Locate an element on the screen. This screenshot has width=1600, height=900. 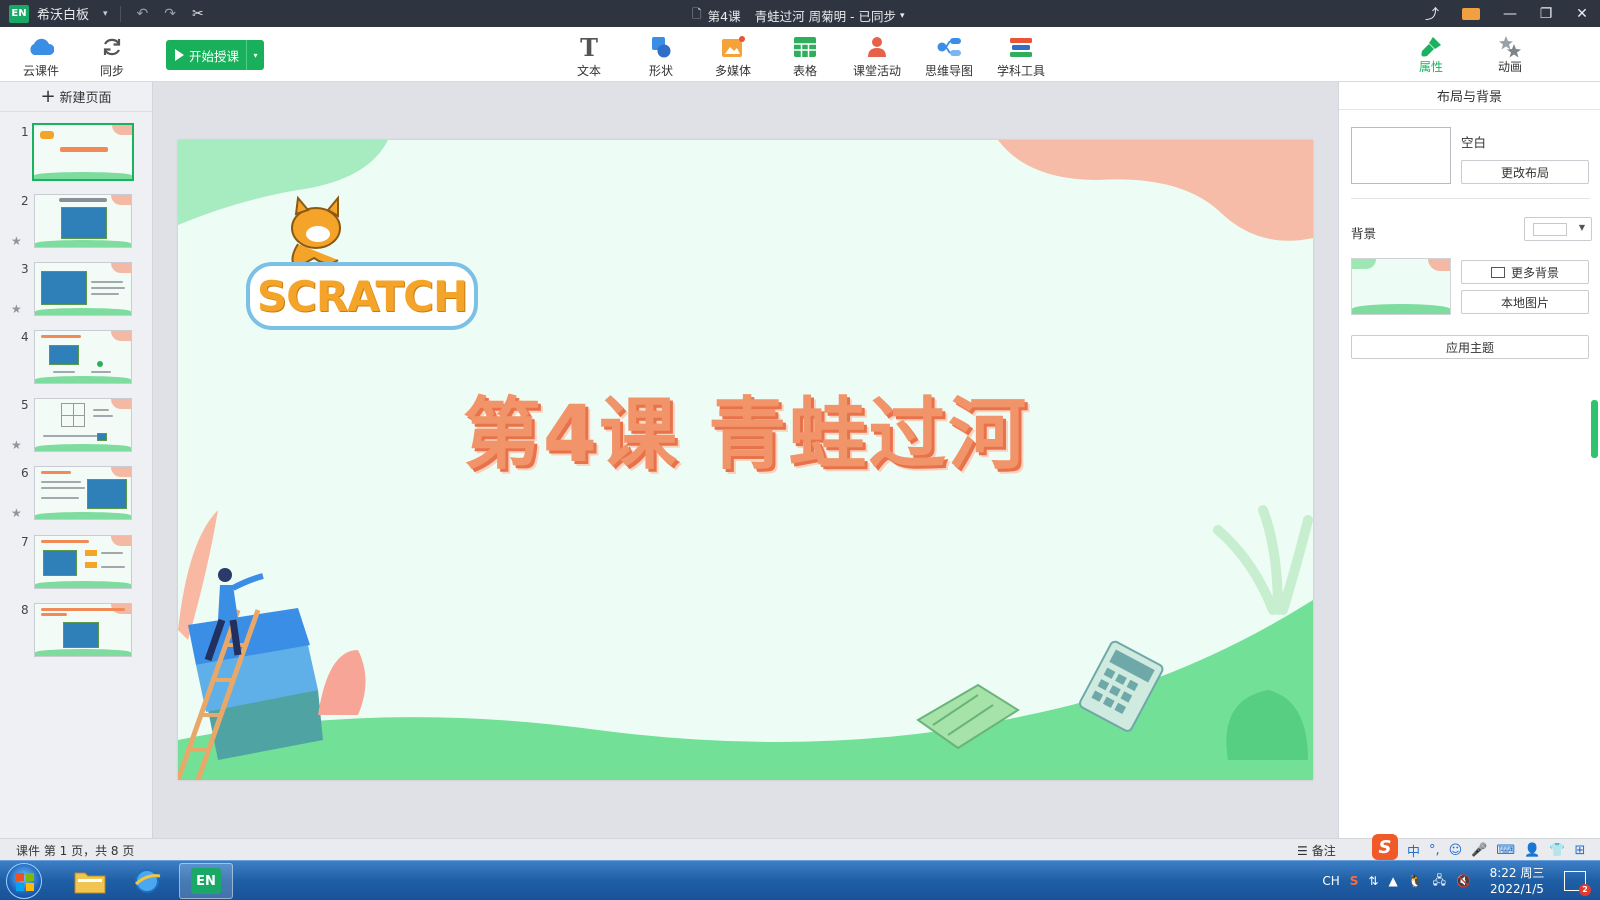
doc-title: 青蛙过河 周菊明 - 已同步 is located at coordinates (825, 16).